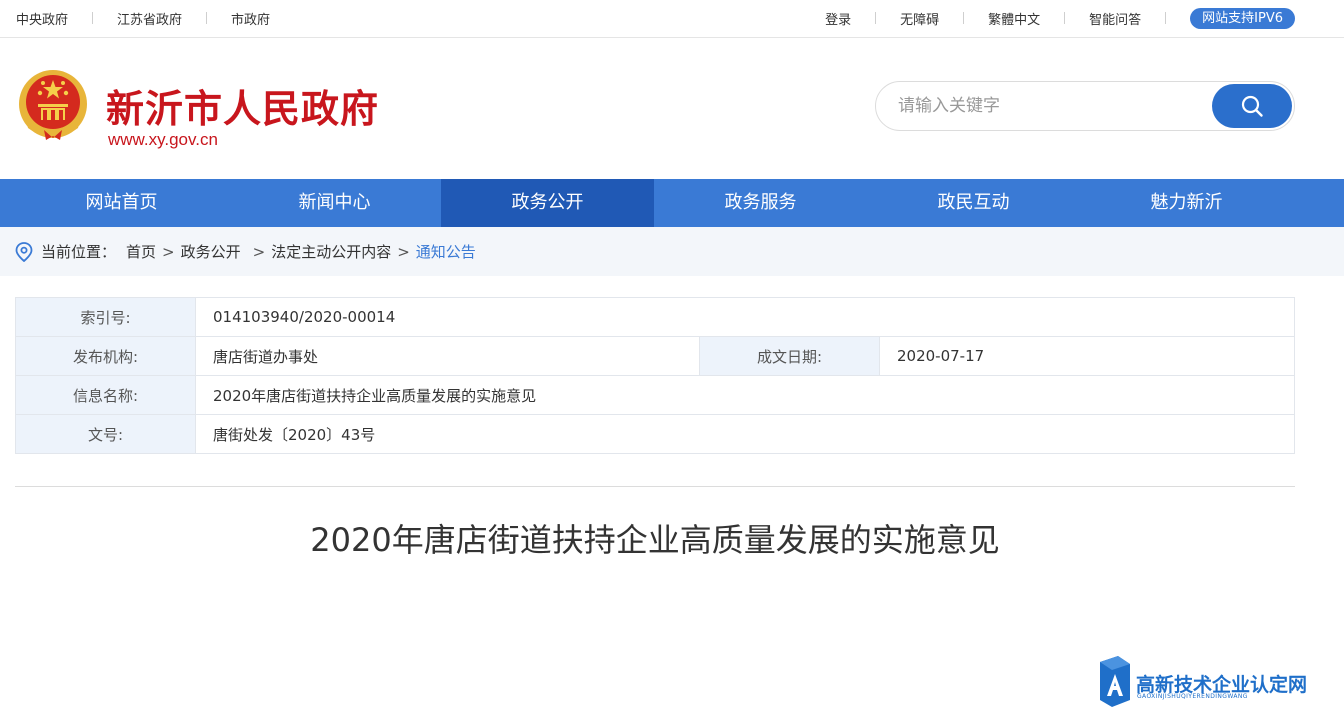 This screenshot has width=1344, height=707. I want to click on search-button, so click(1252, 106).